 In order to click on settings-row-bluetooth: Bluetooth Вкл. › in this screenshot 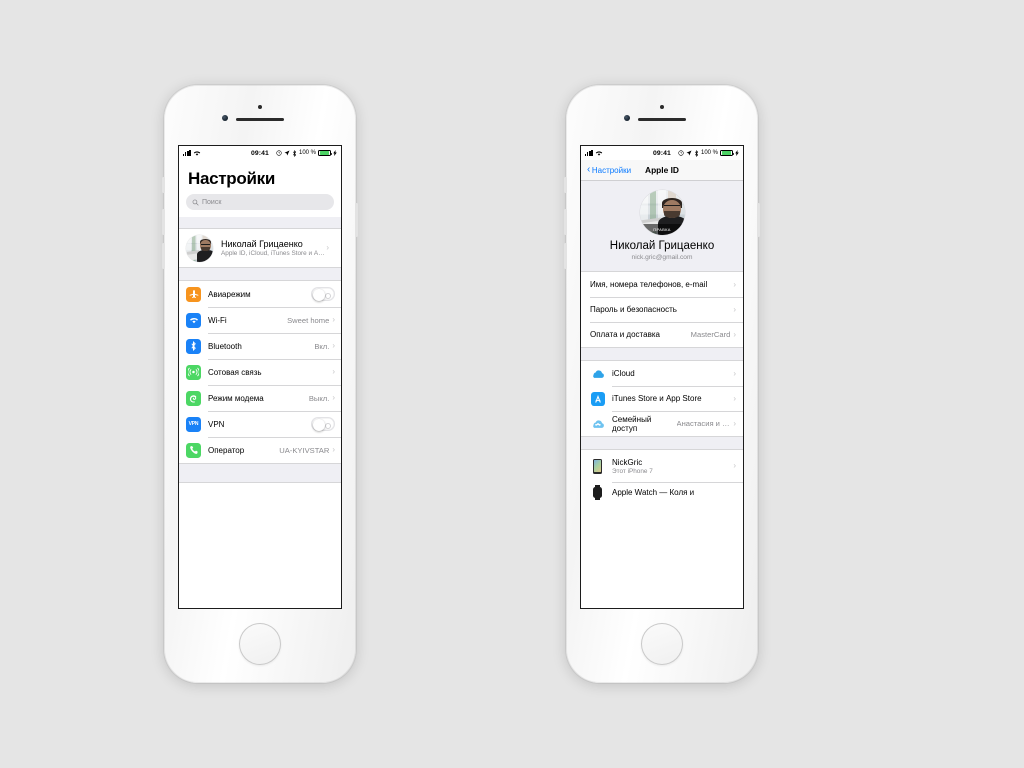, I will do `click(260, 346)`.